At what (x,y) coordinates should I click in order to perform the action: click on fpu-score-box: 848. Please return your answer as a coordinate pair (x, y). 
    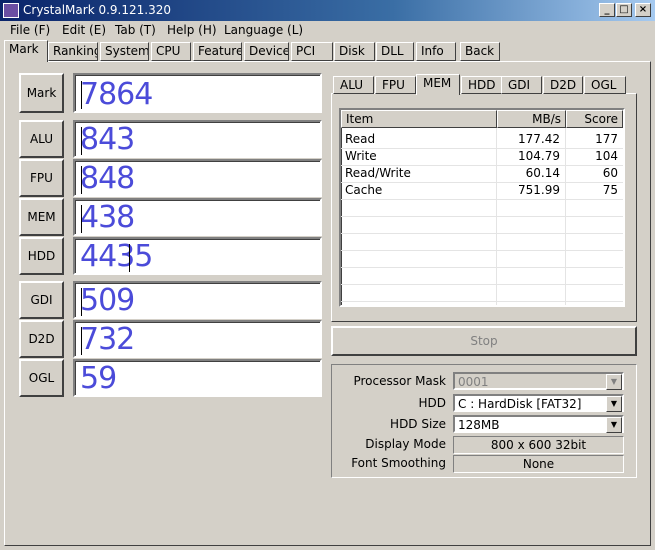
    Looking at the image, I should click on (197, 178).